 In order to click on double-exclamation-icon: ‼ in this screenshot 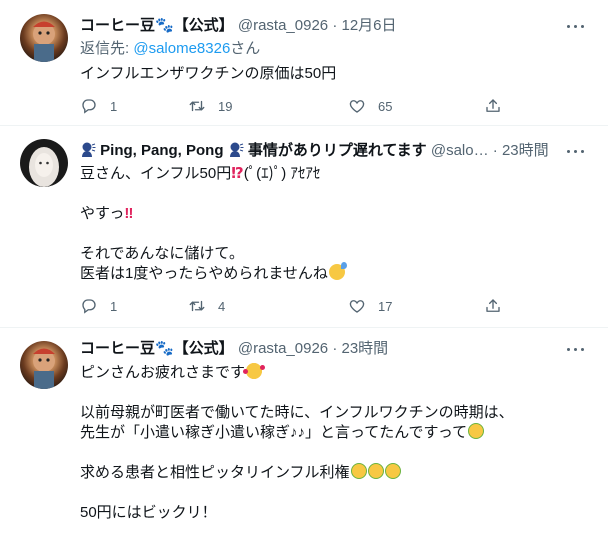, I will do `click(129, 213)`.